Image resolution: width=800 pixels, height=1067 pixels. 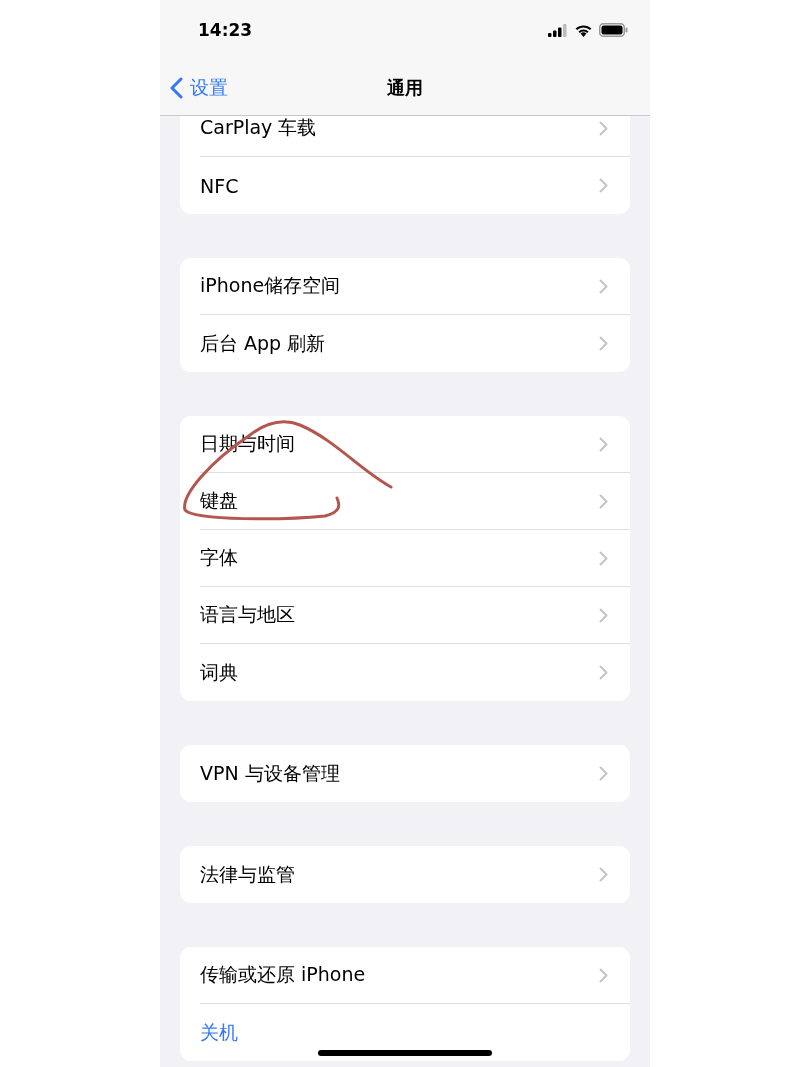 What do you see at coordinates (247, 615) in the screenshot?
I see `row-label: 语言与地区` at bounding box center [247, 615].